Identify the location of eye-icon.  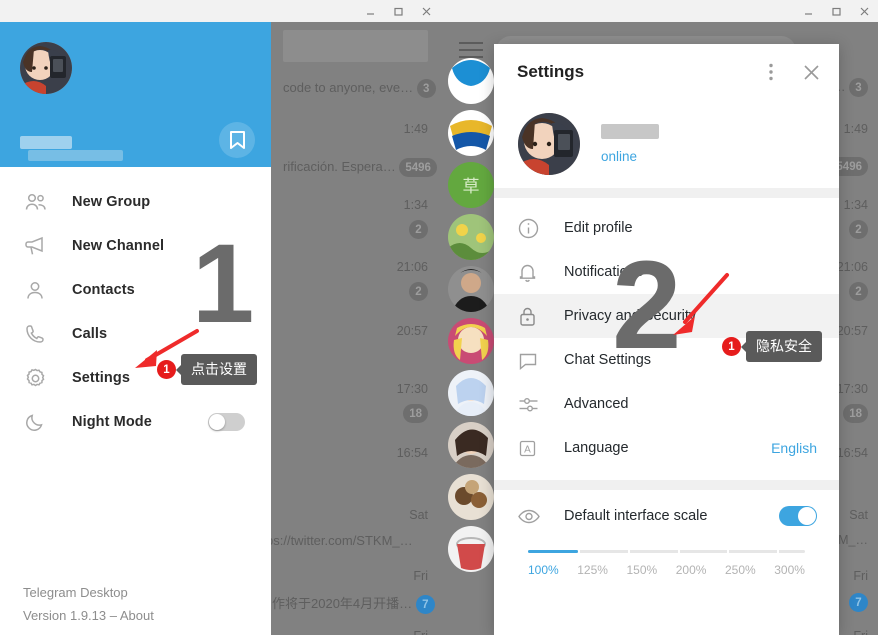
(531, 516).